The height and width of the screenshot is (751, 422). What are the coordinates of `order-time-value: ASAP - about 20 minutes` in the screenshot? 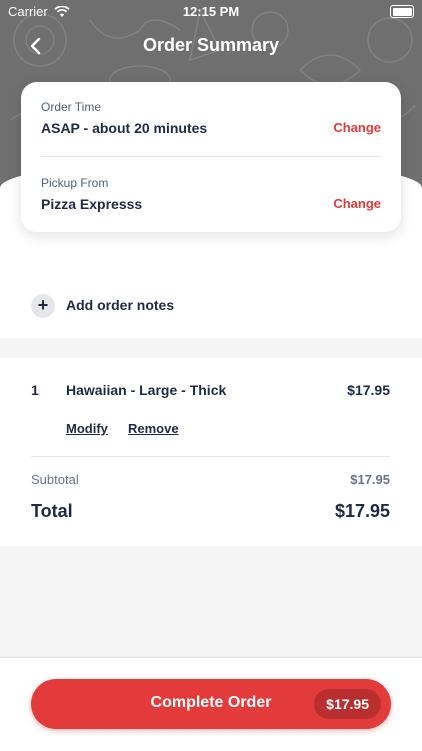 It's located at (124, 128).